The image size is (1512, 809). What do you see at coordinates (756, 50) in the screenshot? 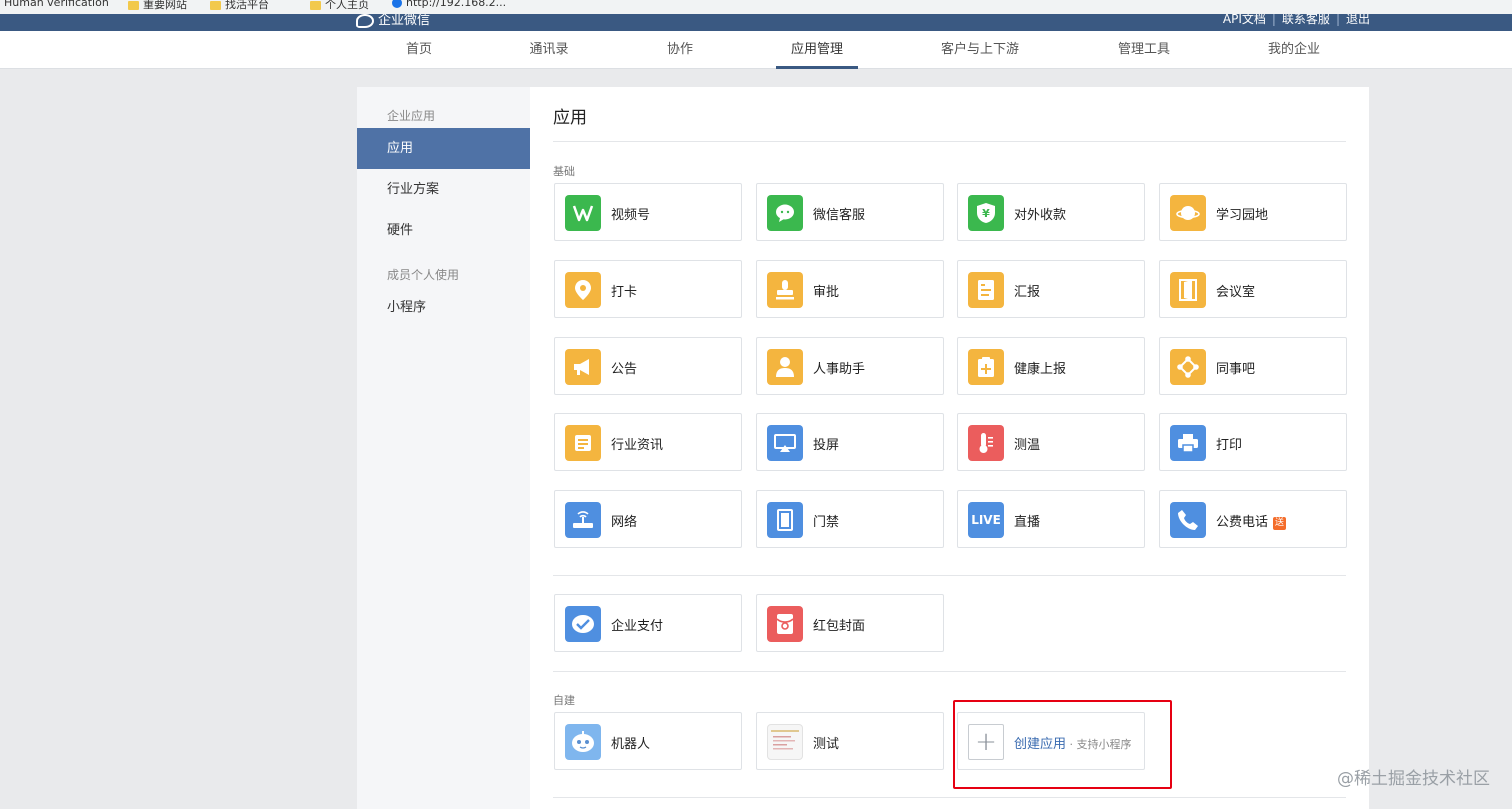
I see `main-nav: 首页 通讯录 协作 应用管理 客户与上下游 管理工具 我的企业` at bounding box center [756, 50].